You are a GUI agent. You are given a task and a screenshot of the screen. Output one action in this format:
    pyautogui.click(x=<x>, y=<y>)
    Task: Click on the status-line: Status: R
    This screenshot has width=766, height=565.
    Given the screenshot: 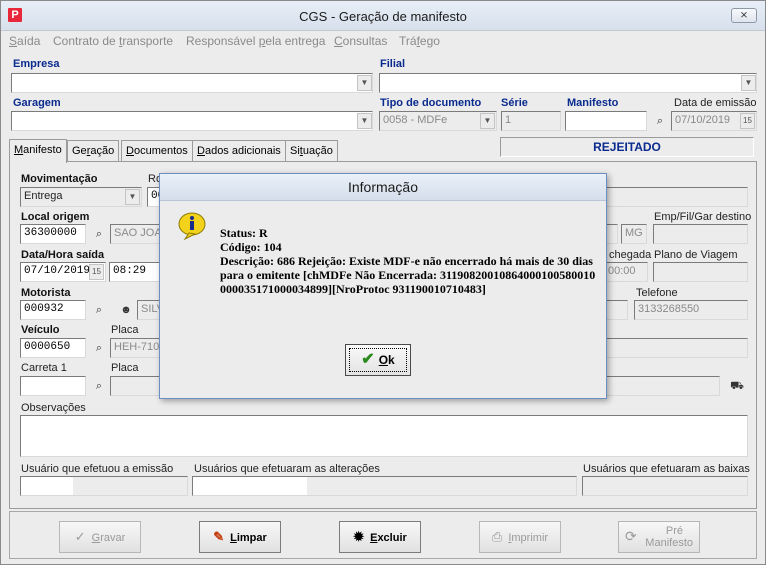 What is the action you would take?
    pyautogui.click(x=244, y=233)
    